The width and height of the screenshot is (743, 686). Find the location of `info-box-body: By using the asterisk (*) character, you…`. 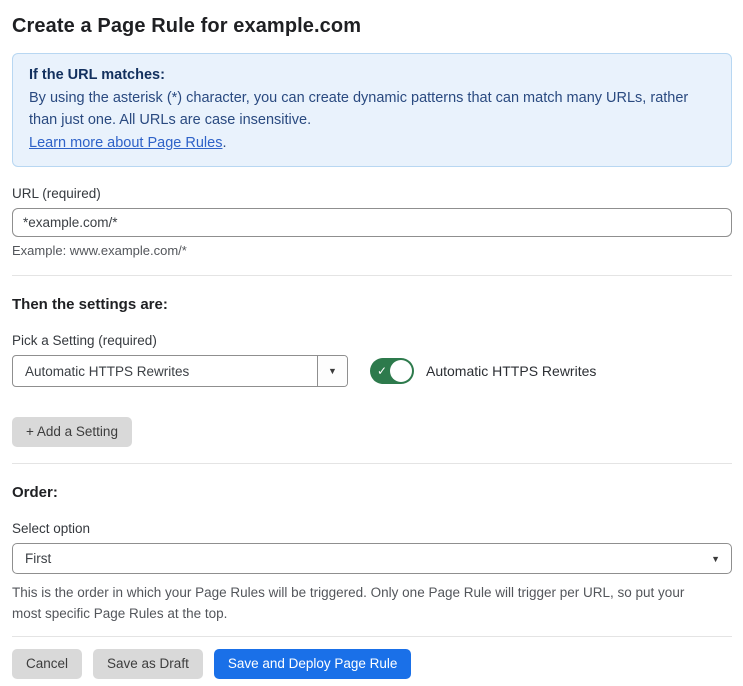

info-box-body: By using the asterisk (*) character, you… is located at coordinates (359, 109).